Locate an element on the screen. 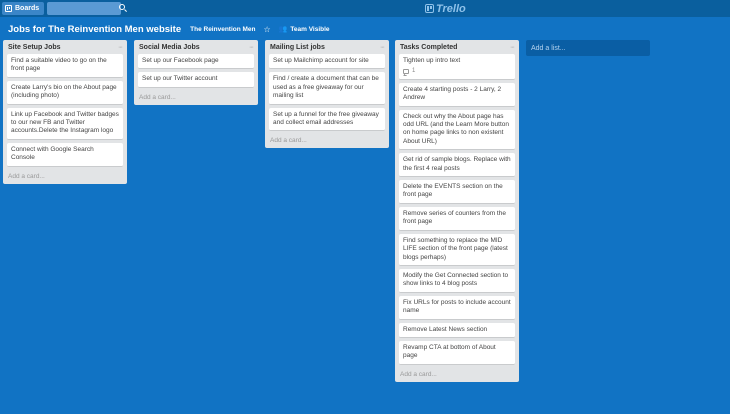  list-title: Tasks Completed is located at coordinates (428, 47).